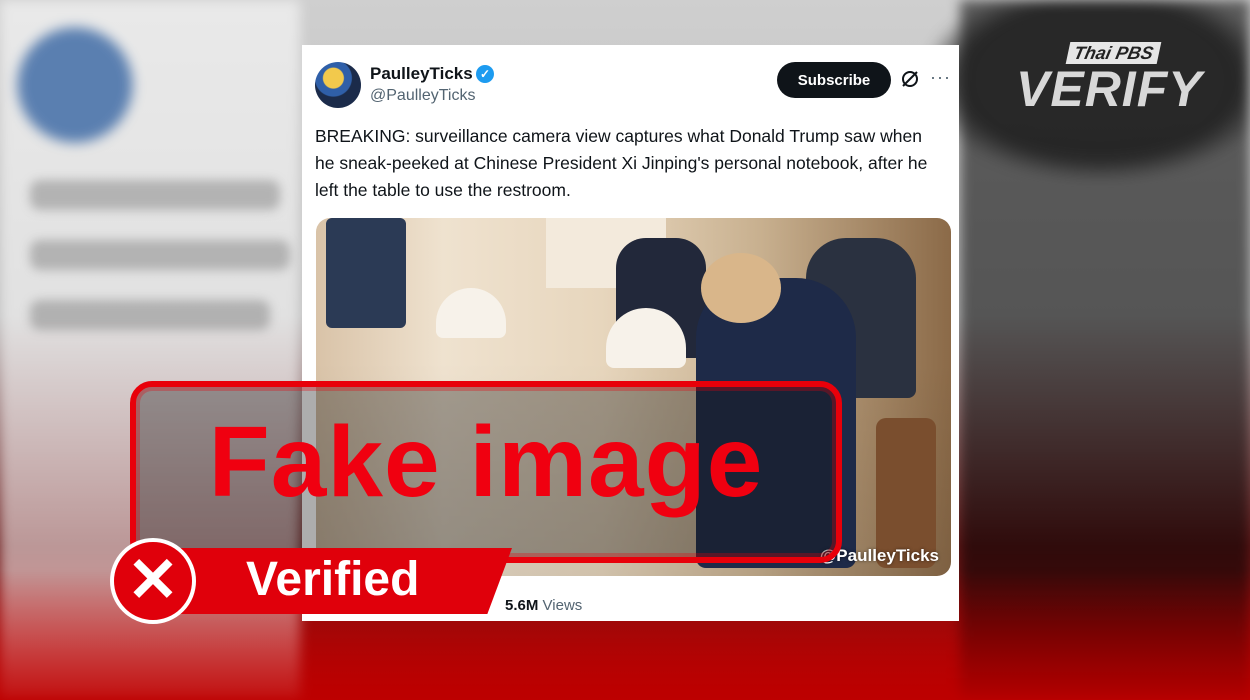 Image resolution: width=1250 pixels, height=700 pixels. I want to click on person-left-silhouette, so click(366, 273).